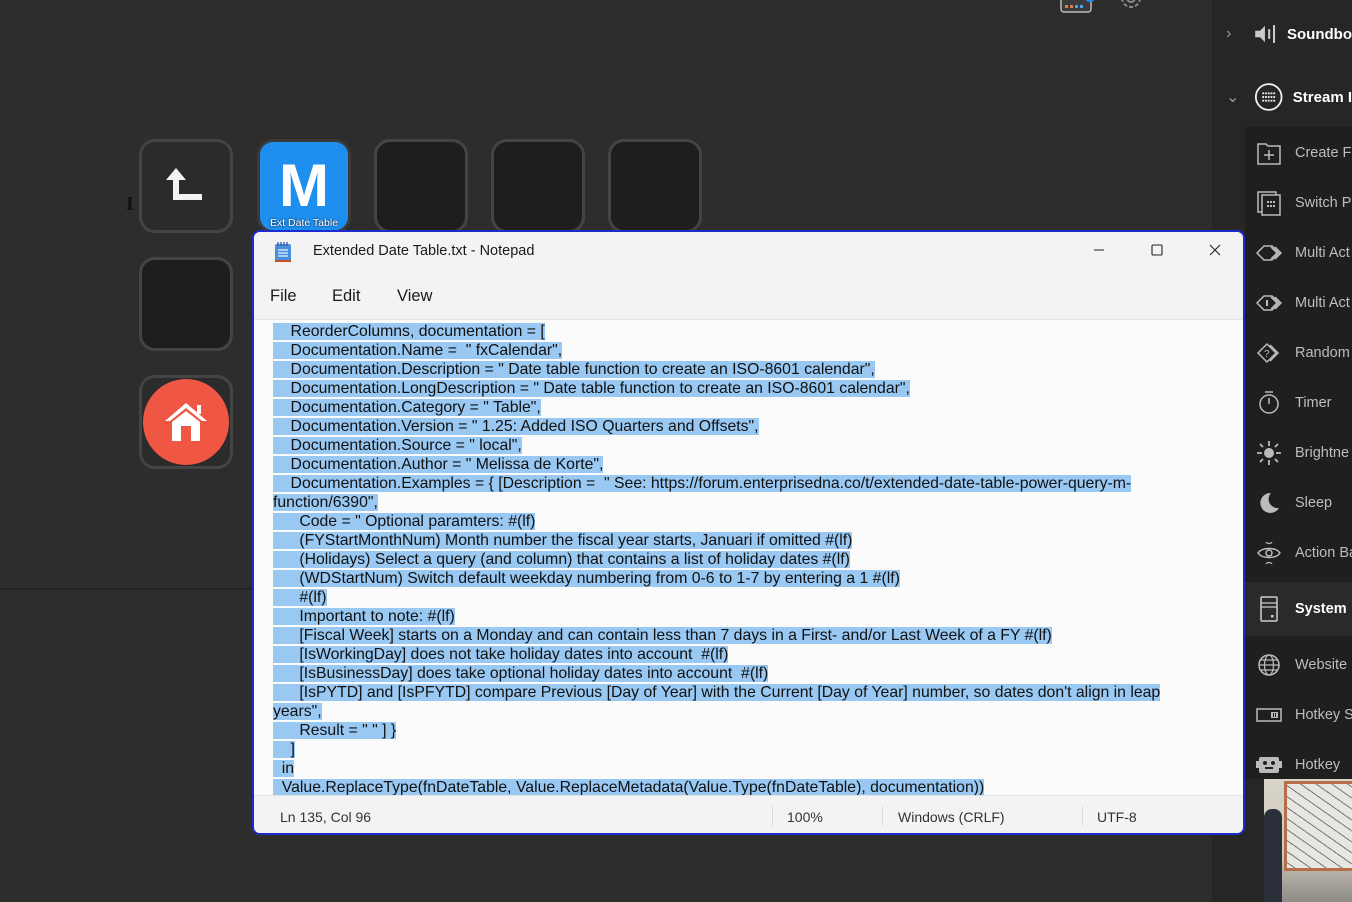 Image resolution: width=1352 pixels, height=902 pixels. Describe the element at coordinates (1269, 253) in the screenshot. I see `multi-action-icon` at that location.